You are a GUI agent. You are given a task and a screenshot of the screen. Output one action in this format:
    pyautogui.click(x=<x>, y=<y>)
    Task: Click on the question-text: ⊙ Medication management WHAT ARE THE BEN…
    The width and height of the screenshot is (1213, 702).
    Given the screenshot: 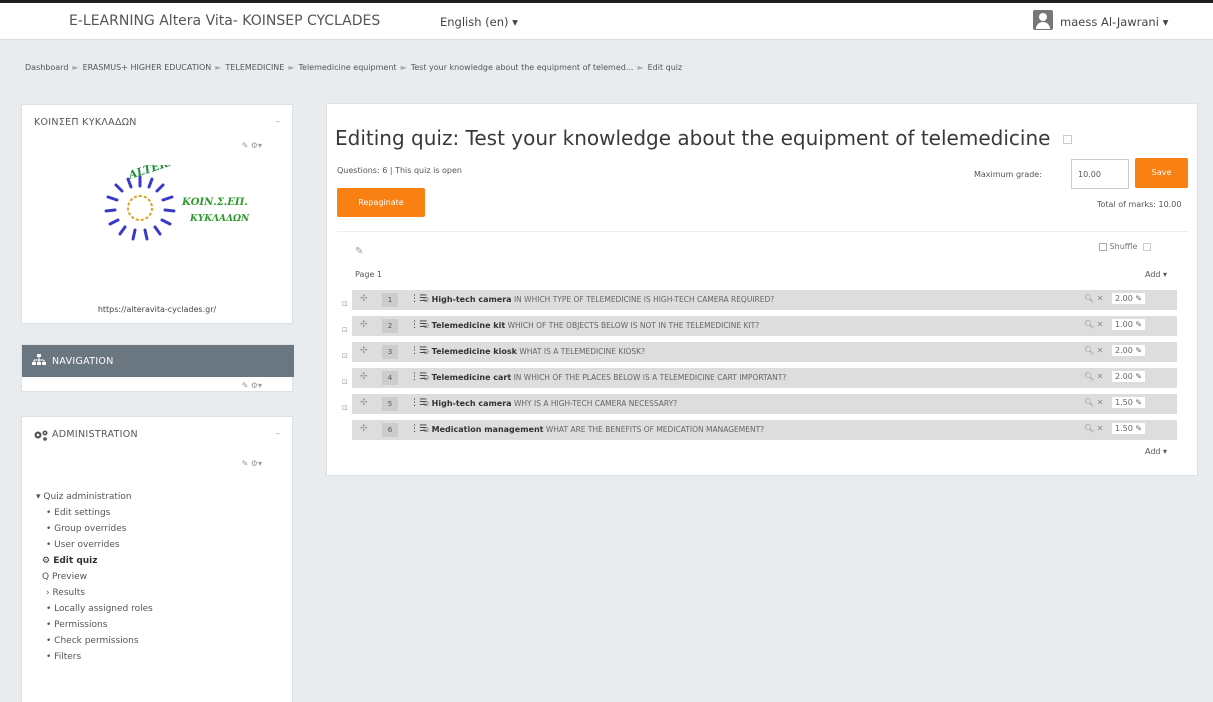 What is the action you would take?
    pyautogui.click(x=593, y=429)
    